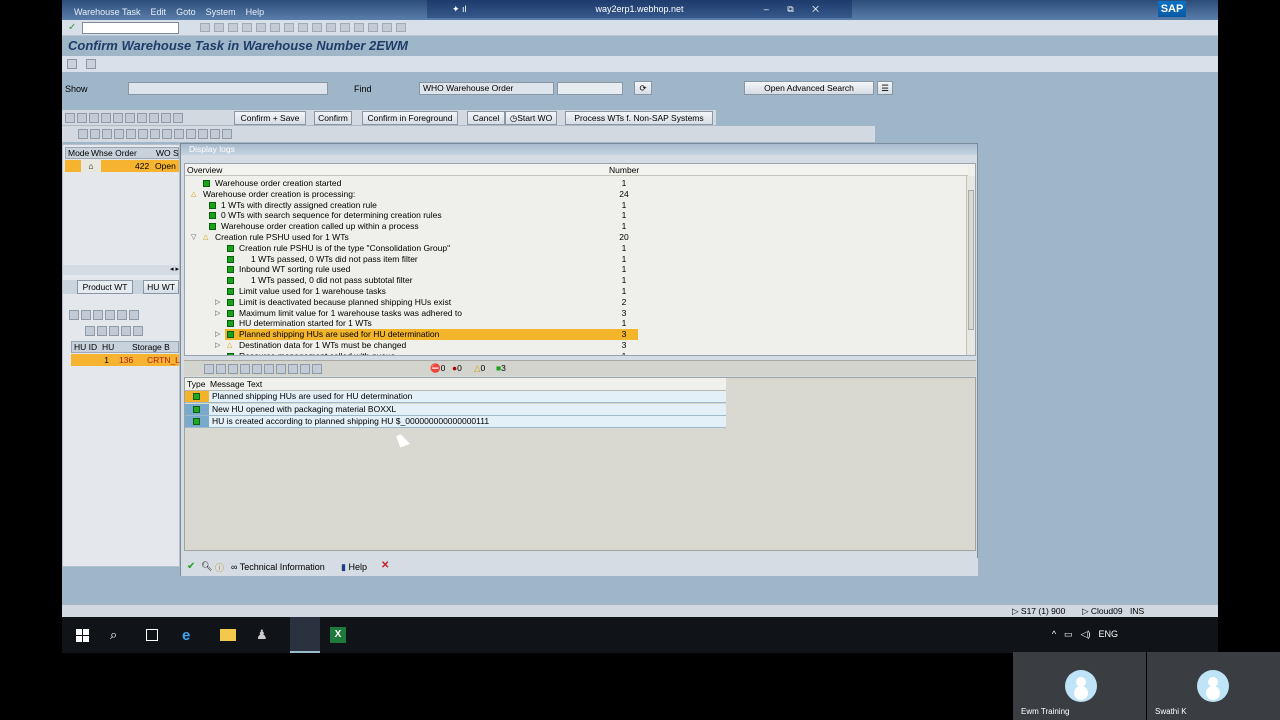 Image resolution: width=1280 pixels, height=720 pixels. I want to click on menu-goto: Goto, so click(186, 12).